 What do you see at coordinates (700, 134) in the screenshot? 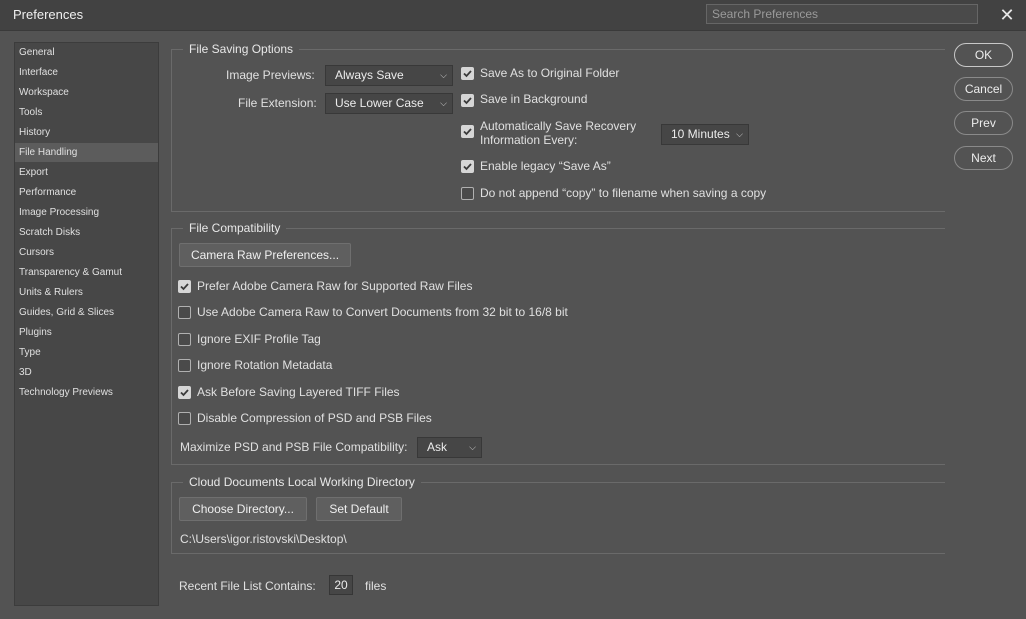
I see `auto-save-interval-value: 10 Minutes` at bounding box center [700, 134].